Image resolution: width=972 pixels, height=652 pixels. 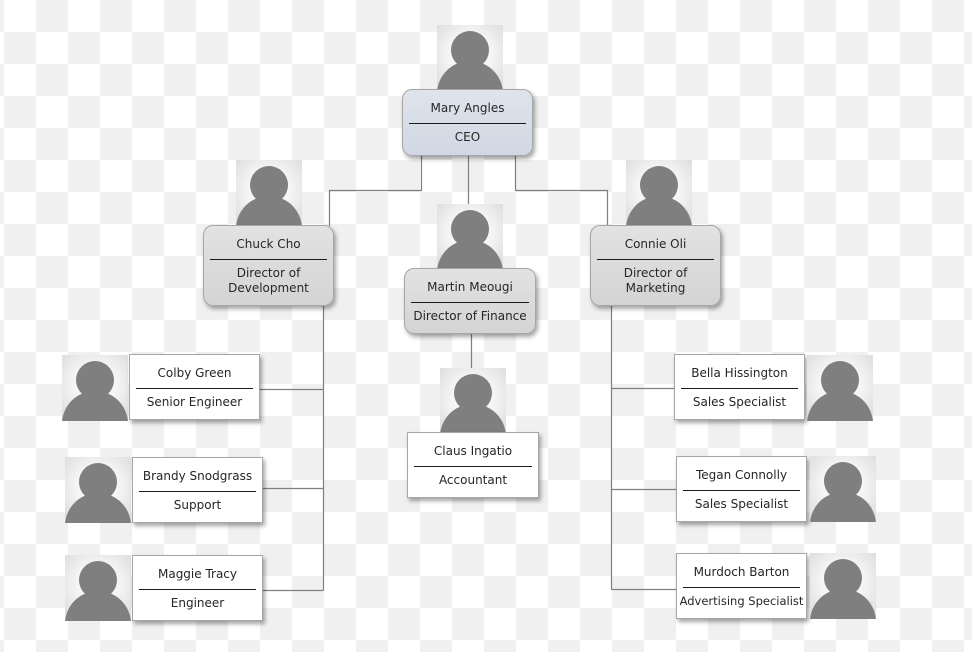 I want to click on person-title: CEO, so click(x=467, y=137).